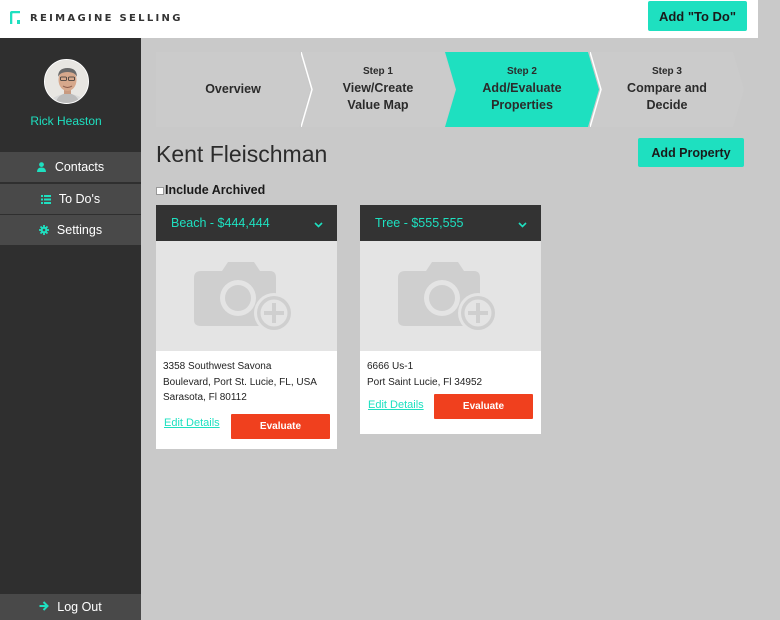  I want to click on step-2-evaluate-properties: Step 2 Add/Evaluate Properties, so click(522, 89).